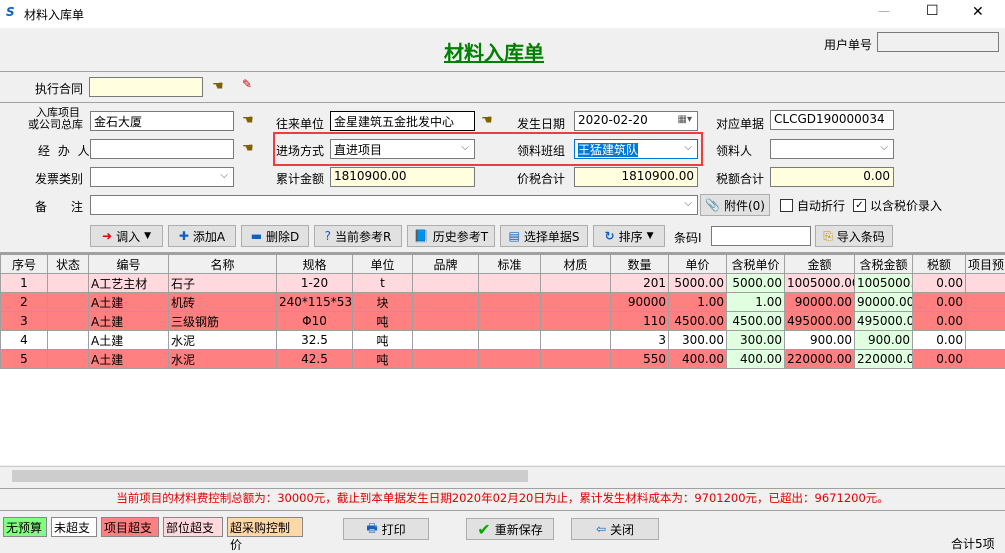  I want to click on date-picker: 2020-02-20▦▾, so click(636, 121).